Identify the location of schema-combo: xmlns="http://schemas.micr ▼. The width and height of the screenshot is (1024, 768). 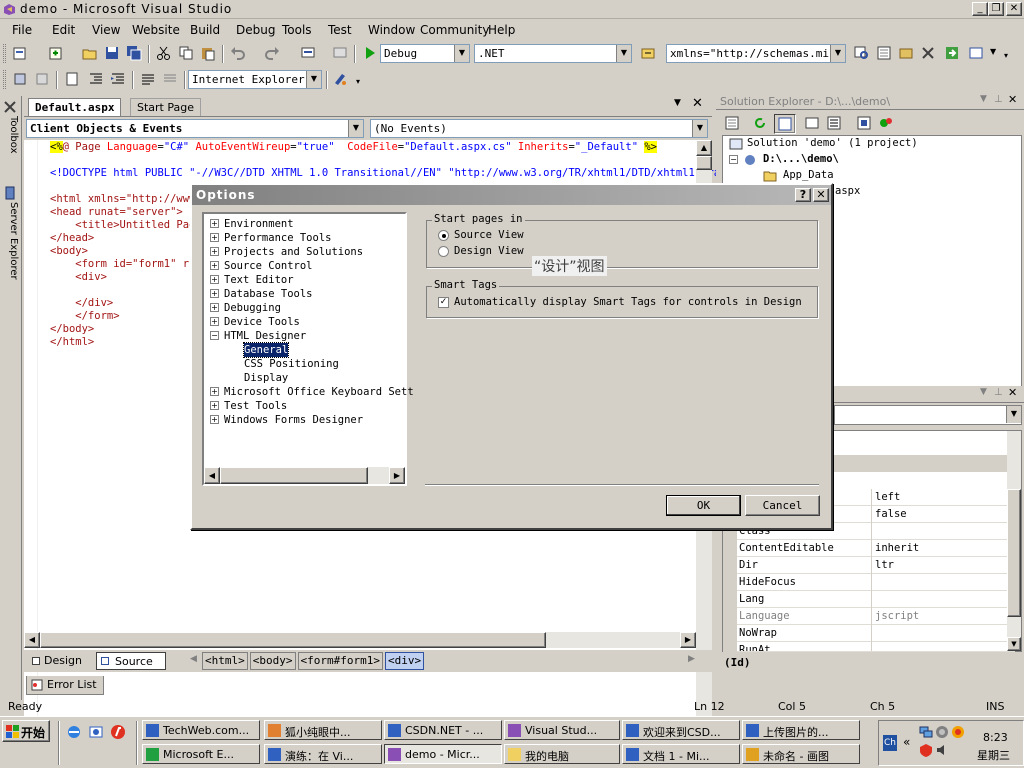
(756, 53).